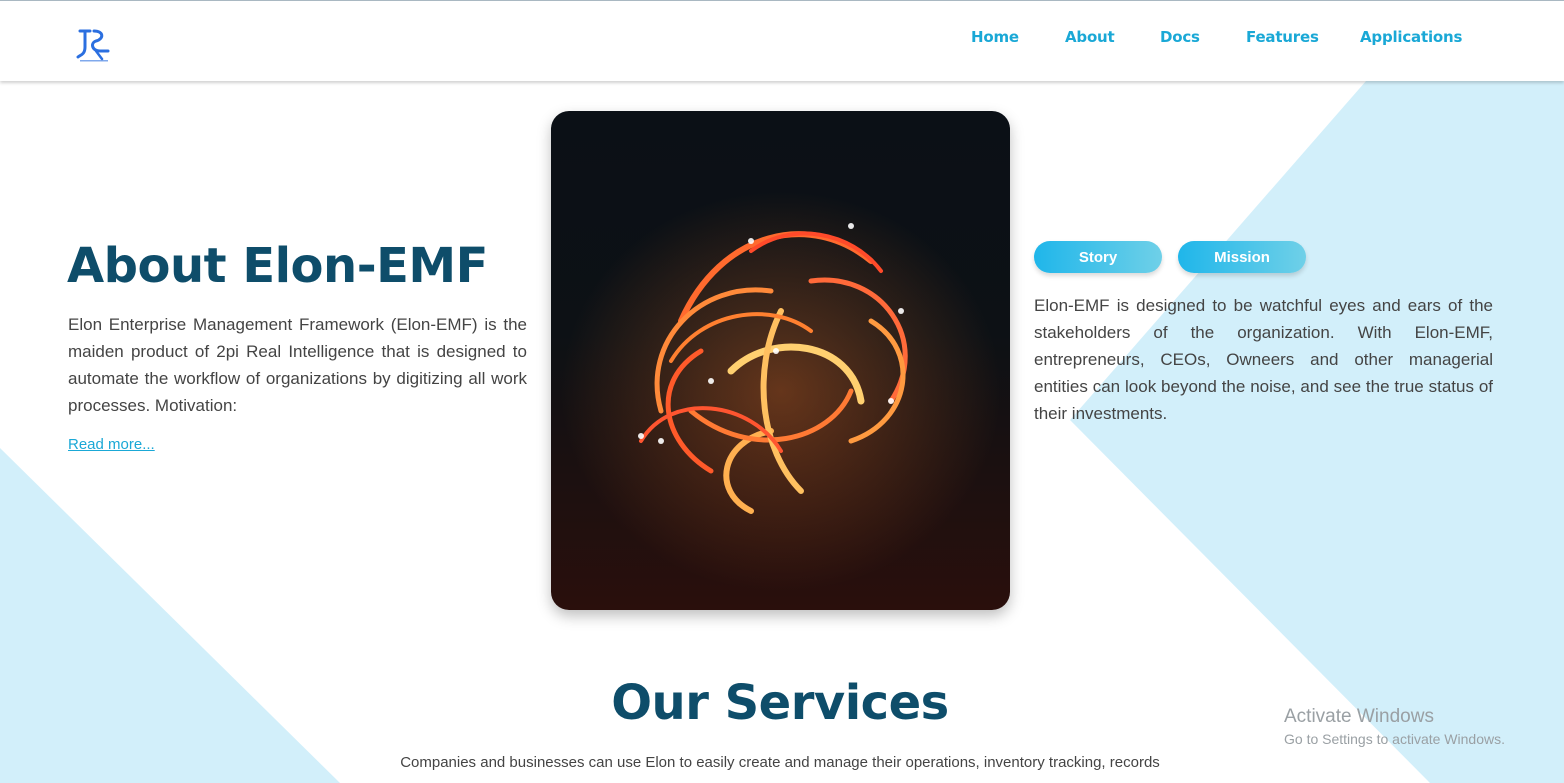 The image size is (1564, 783). Describe the element at coordinates (1098, 257) in the screenshot. I see `tab-story: Story` at that location.